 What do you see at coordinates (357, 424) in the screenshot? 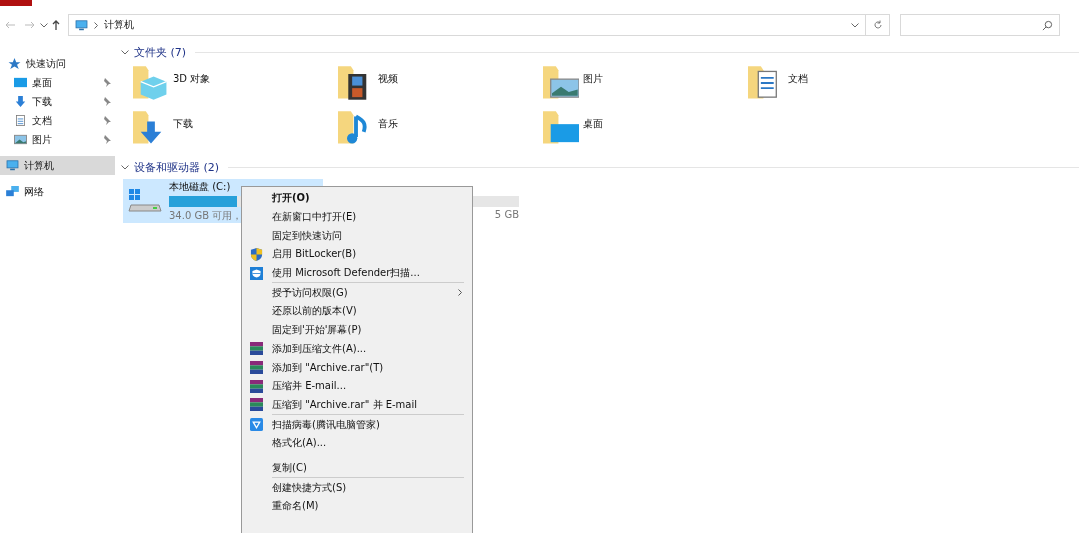
I see `menu-item: 扫描病毒(腾讯电脑管家)` at bounding box center [357, 424].